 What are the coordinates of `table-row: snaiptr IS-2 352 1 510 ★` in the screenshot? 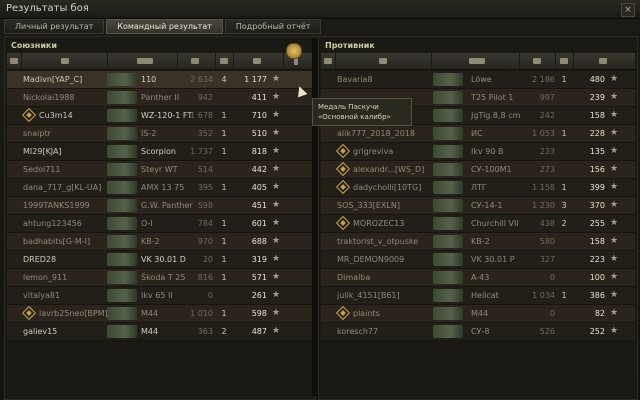 It's located at (160, 134).